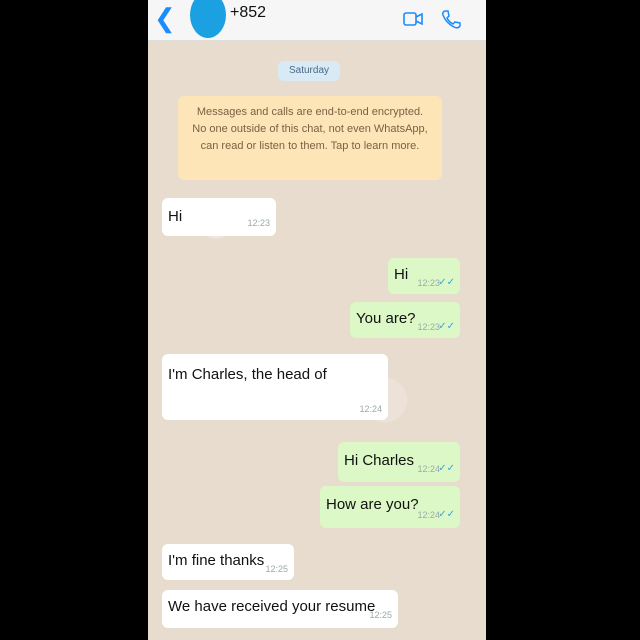  What do you see at coordinates (247, 374) in the screenshot?
I see `message-text: I'm Charles, the head of` at bounding box center [247, 374].